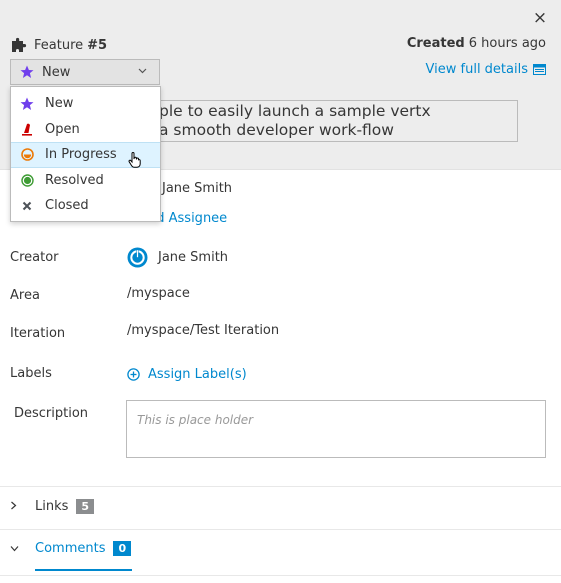 The image size is (561, 583). What do you see at coordinates (197, 188) in the screenshot?
I see `assignee-name: Jane Smith` at bounding box center [197, 188].